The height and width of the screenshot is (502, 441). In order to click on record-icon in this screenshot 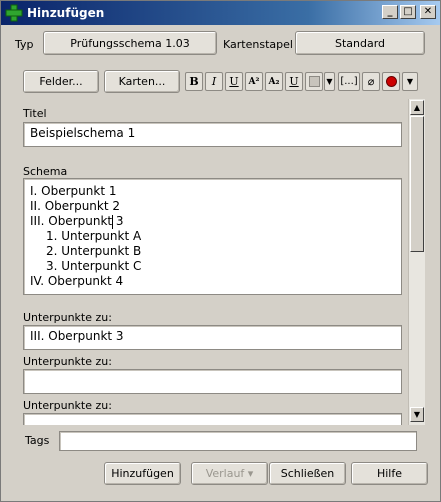, I will do `click(391, 81)`.